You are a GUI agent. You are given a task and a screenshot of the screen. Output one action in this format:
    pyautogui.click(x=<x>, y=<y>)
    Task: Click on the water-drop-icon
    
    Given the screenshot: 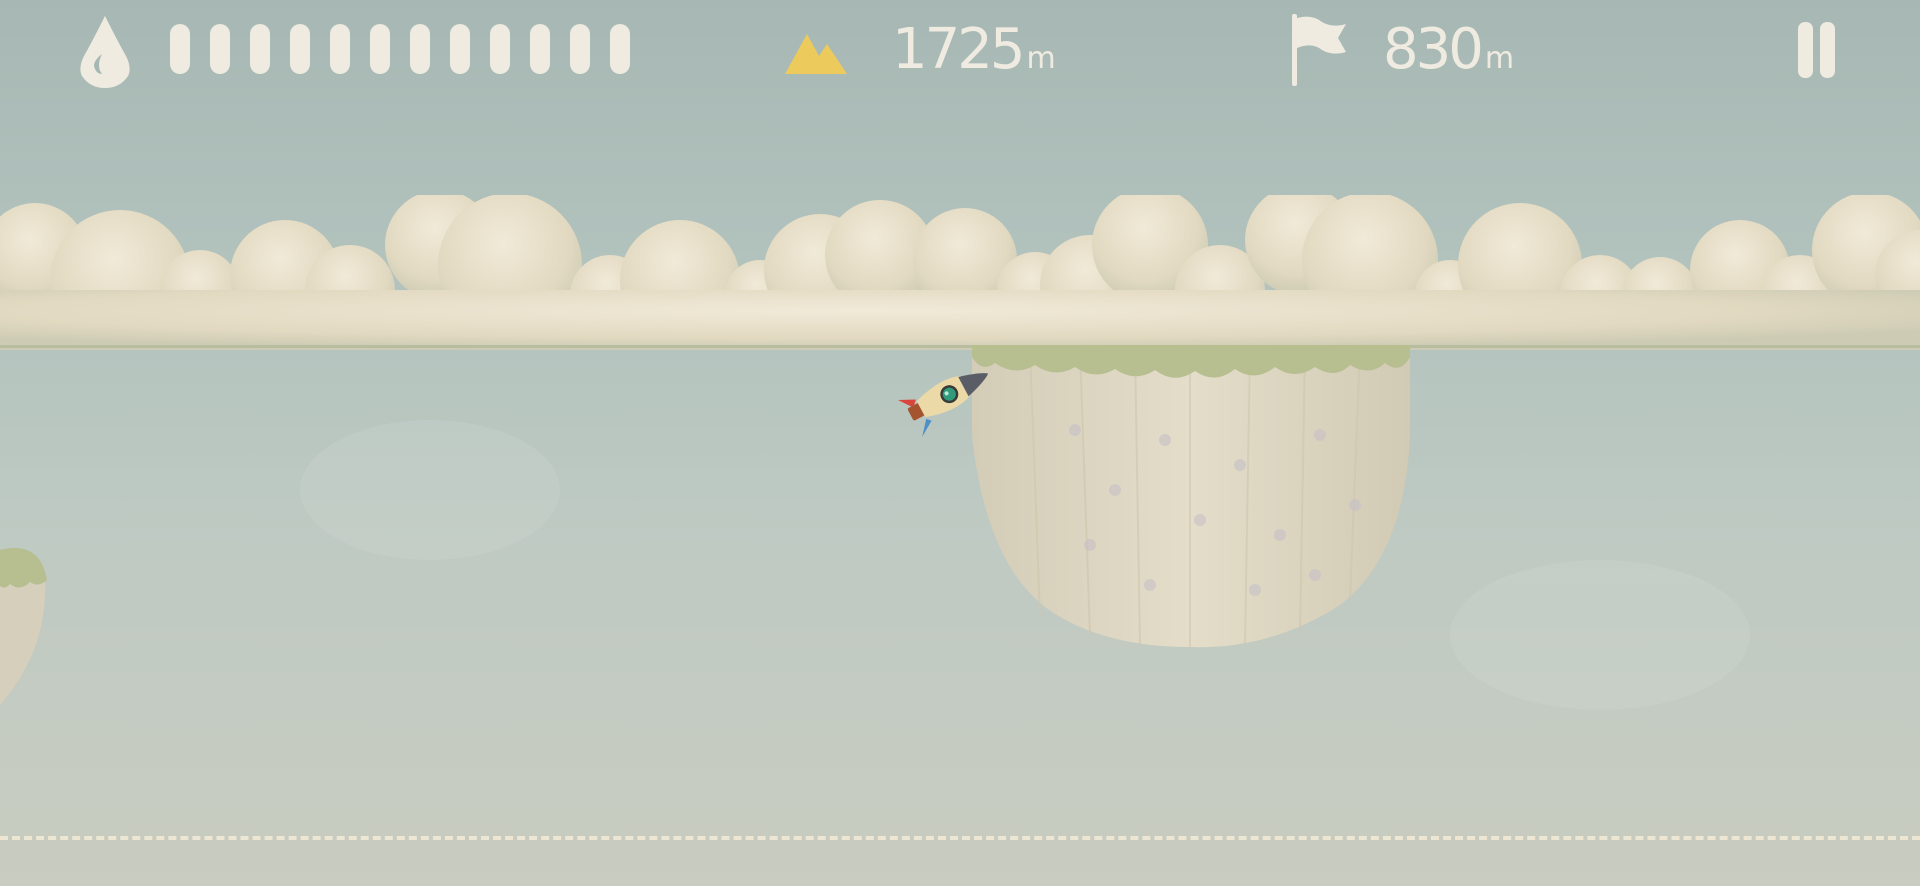 What is the action you would take?
    pyautogui.click(x=105, y=52)
    